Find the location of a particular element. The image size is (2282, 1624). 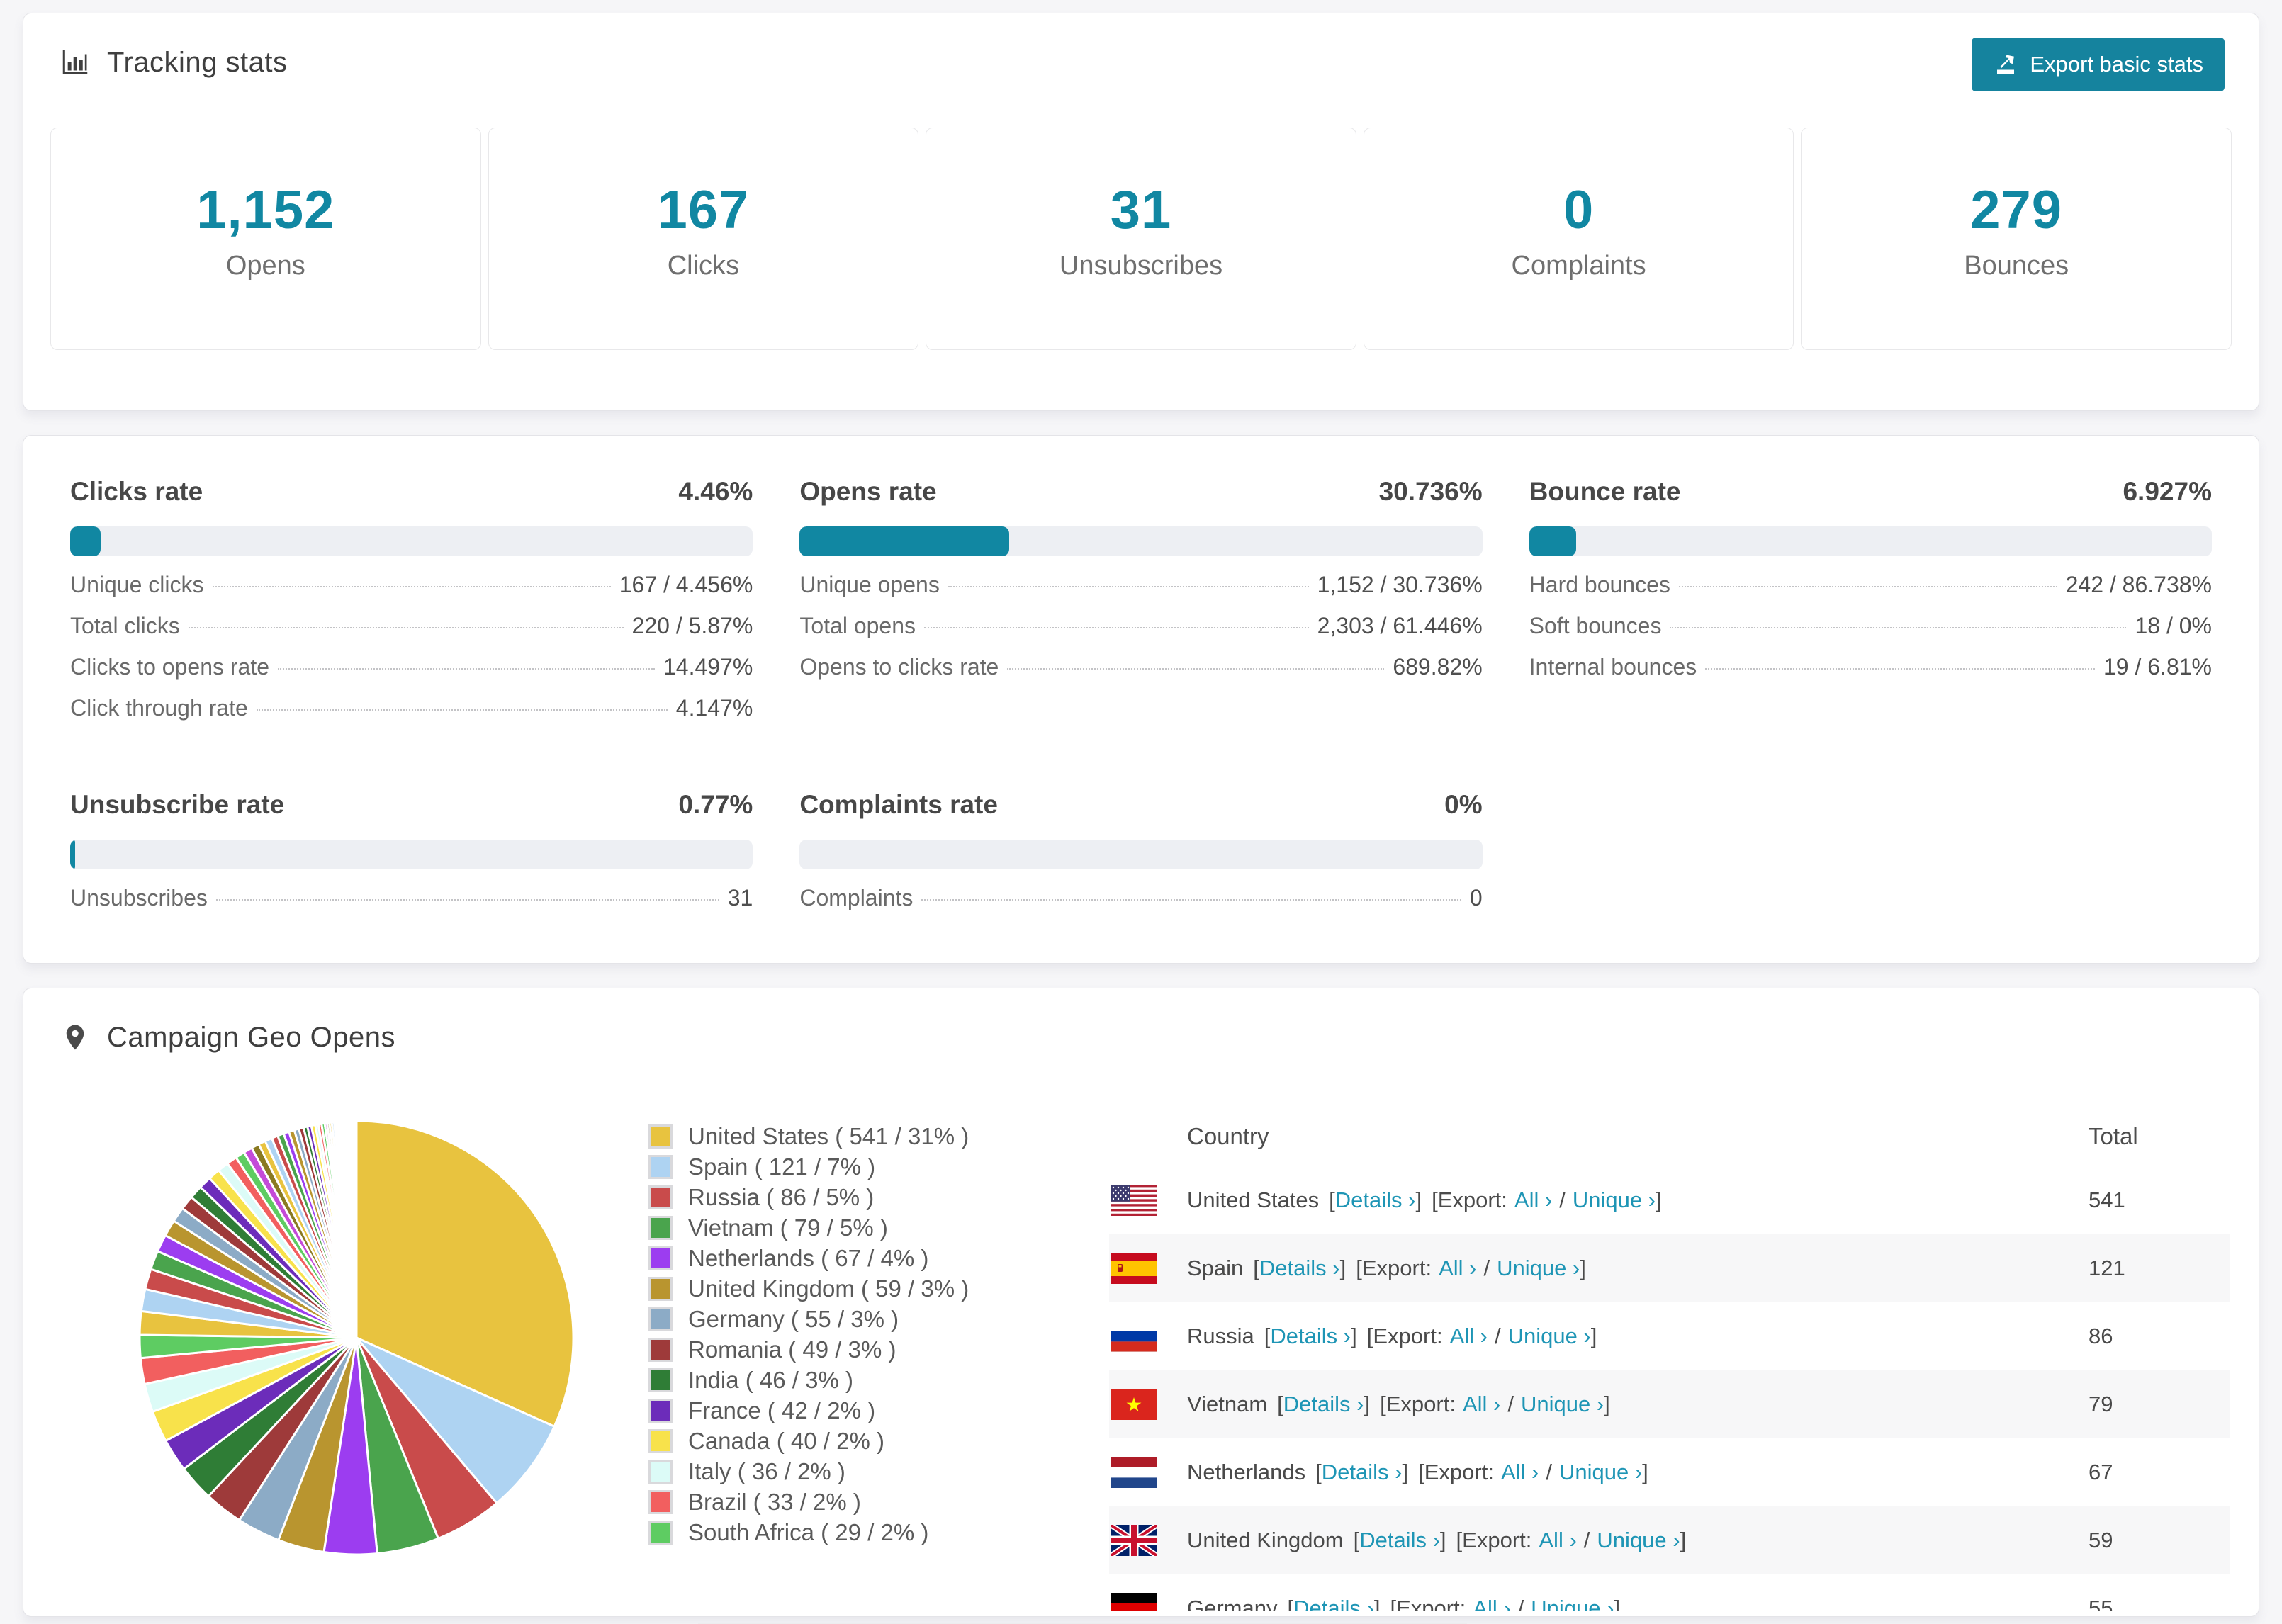

legend-label: Romania ( 49 / 3% ) is located at coordinates (792, 1350).